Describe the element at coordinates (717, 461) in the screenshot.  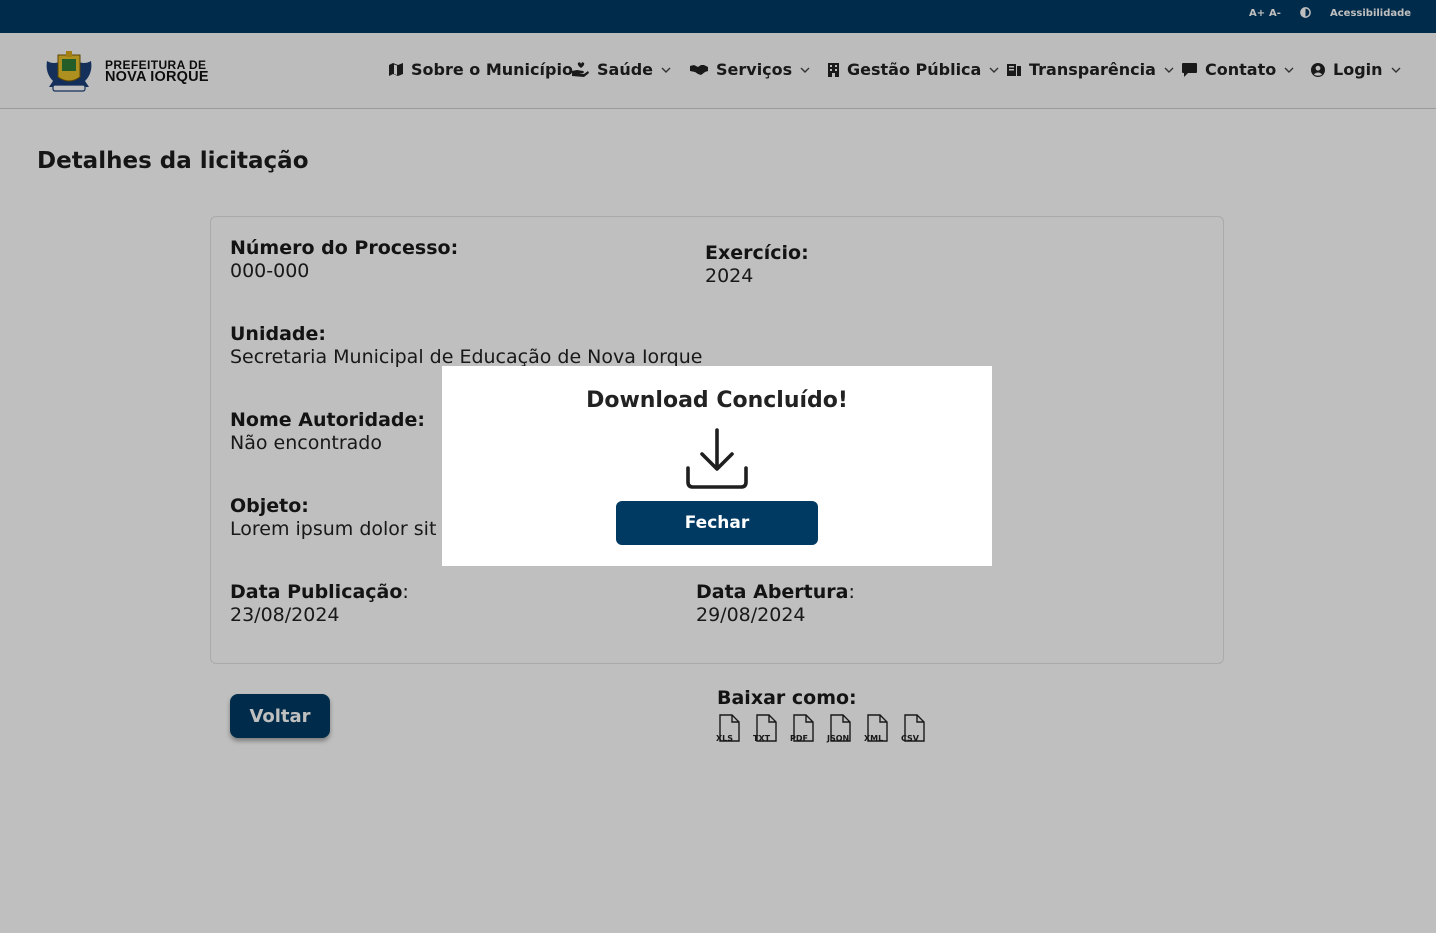
I see `download-icon` at that location.